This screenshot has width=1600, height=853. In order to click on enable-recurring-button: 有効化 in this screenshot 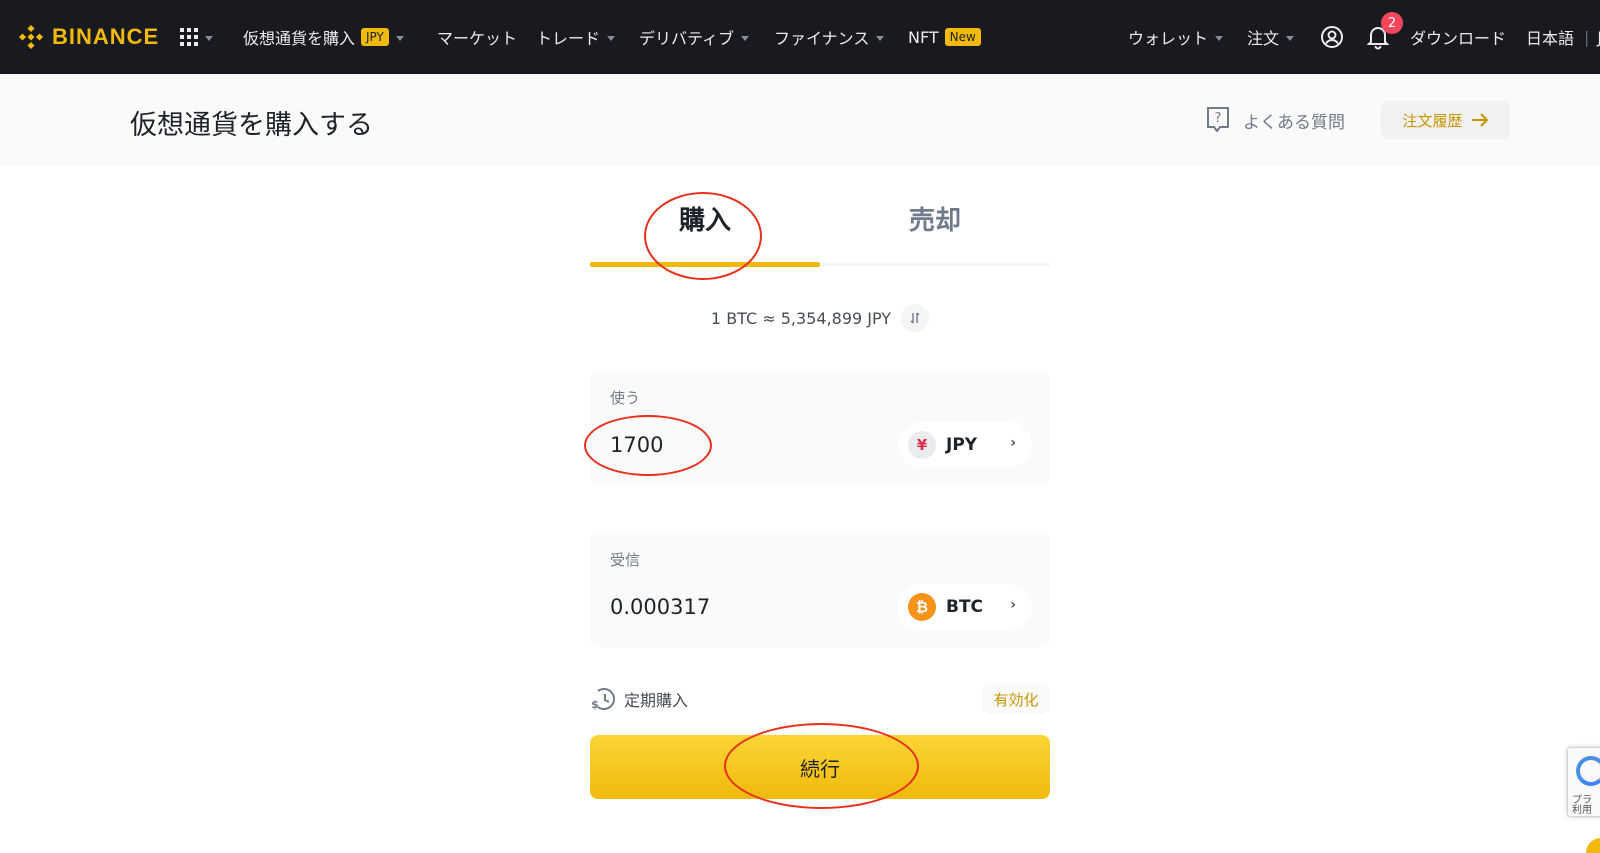, I will do `click(1016, 699)`.